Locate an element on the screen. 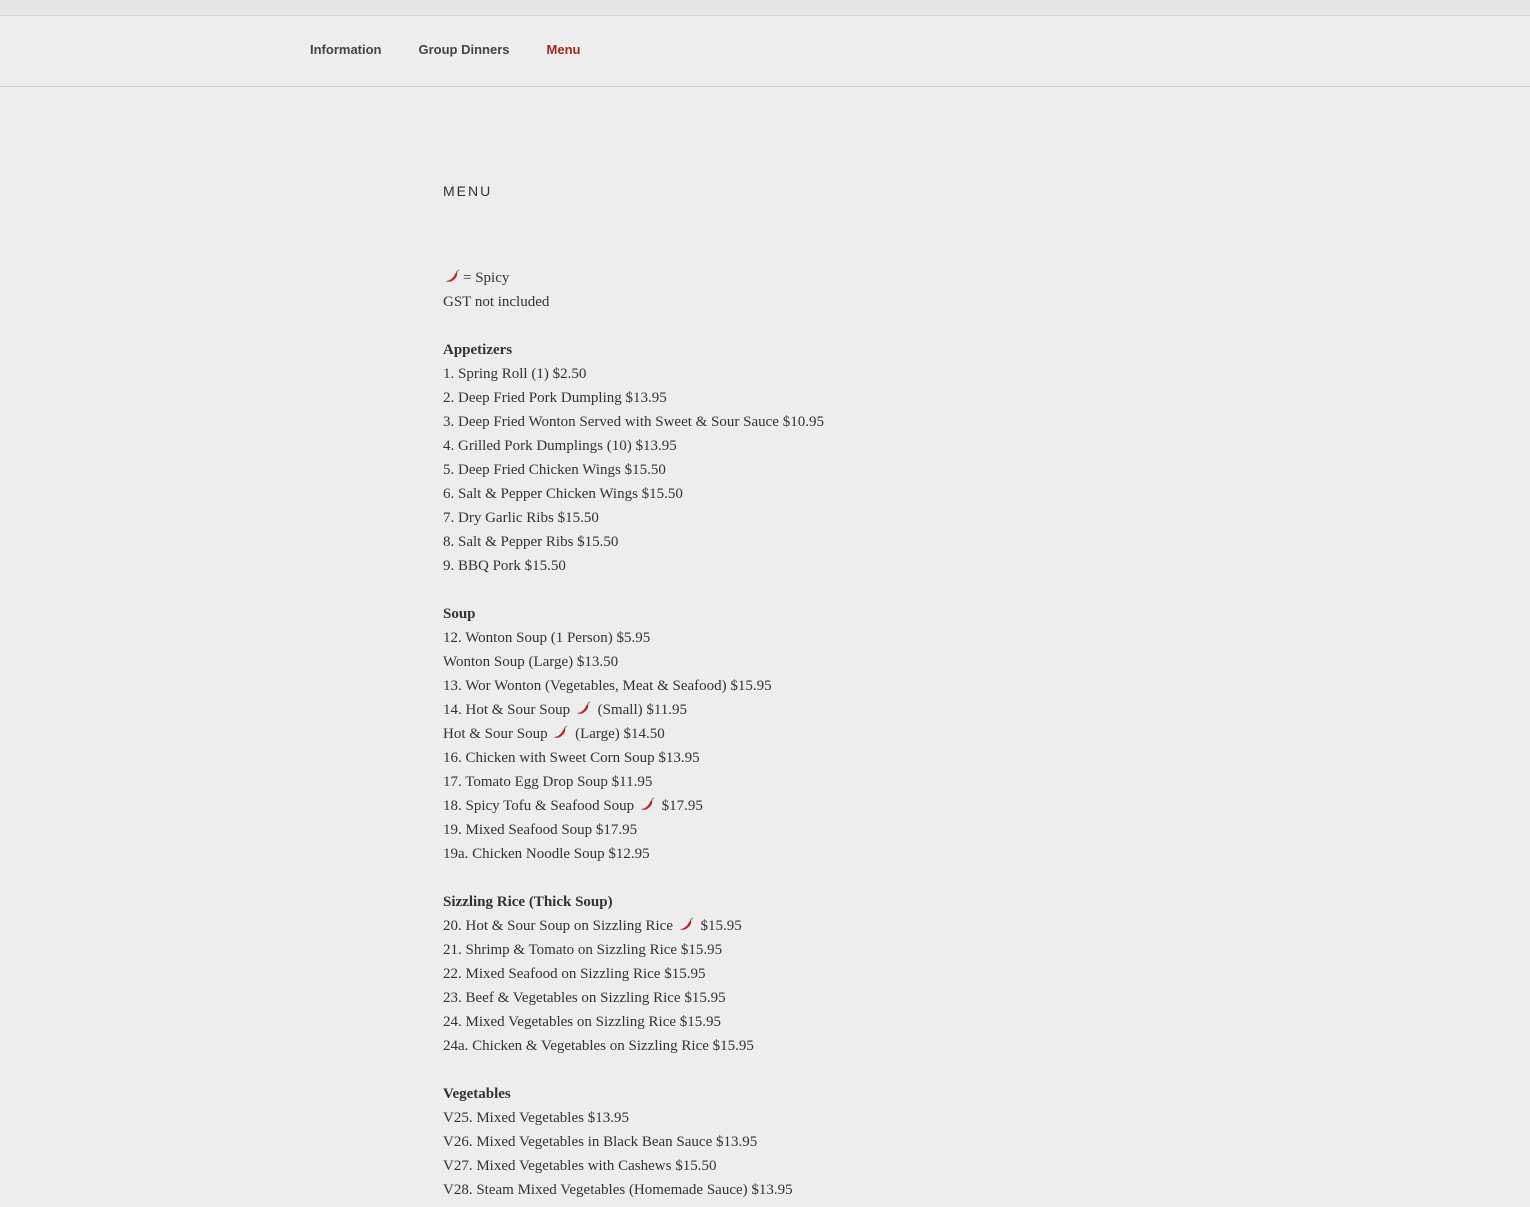 The image size is (1530, 1207). navigation-bar: Information Group Dinners Menu is located at coordinates (765, 51).